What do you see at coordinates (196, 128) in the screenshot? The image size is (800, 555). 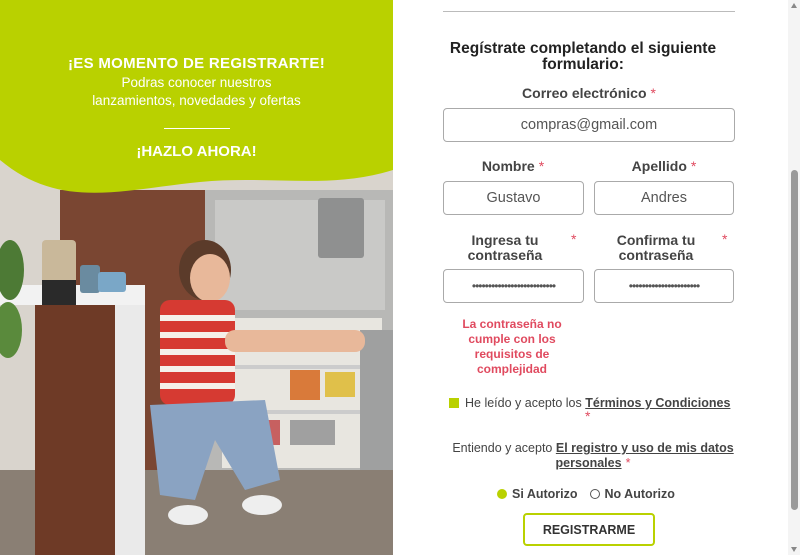 I see `promo-divider` at bounding box center [196, 128].